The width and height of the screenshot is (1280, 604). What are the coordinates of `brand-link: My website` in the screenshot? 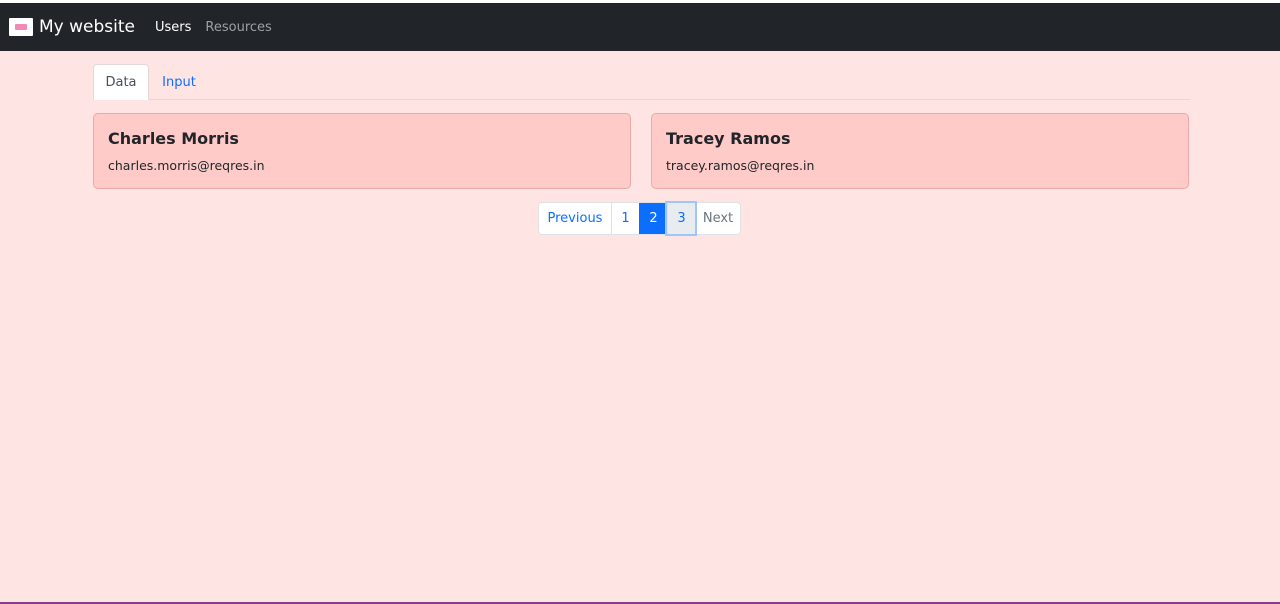 It's located at (72, 27).